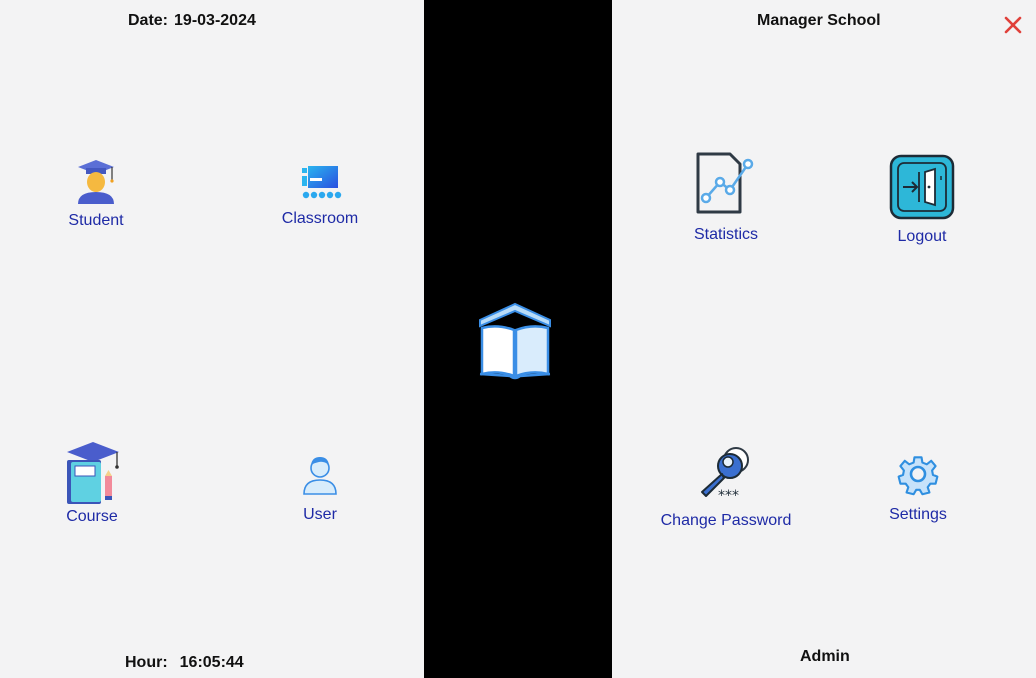 The width and height of the screenshot is (1036, 678). What do you see at coordinates (825, 656) in the screenshot?
I see `current-user-name: Admin` at bounding box center [825, 656].